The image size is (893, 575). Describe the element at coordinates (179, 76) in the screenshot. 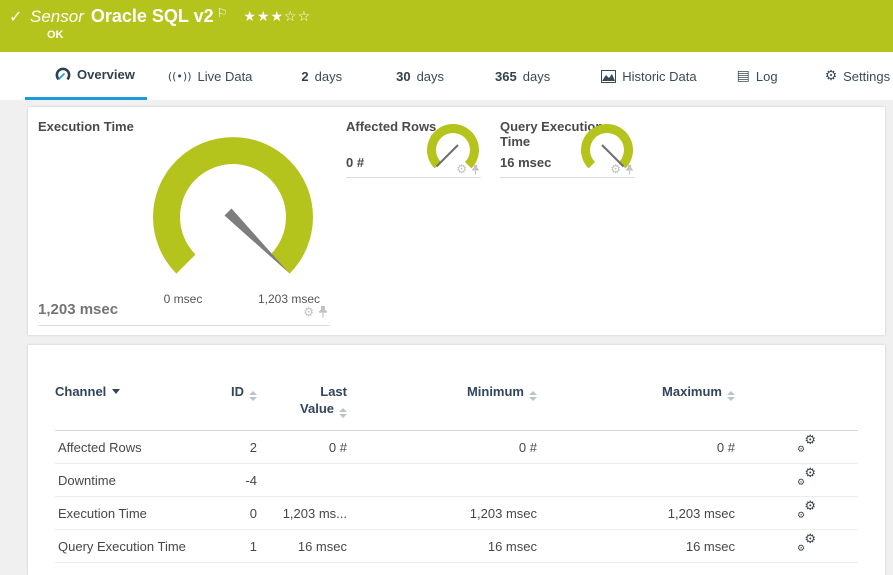

I see `live-data-broadcast-icon: ((•))` at that location.